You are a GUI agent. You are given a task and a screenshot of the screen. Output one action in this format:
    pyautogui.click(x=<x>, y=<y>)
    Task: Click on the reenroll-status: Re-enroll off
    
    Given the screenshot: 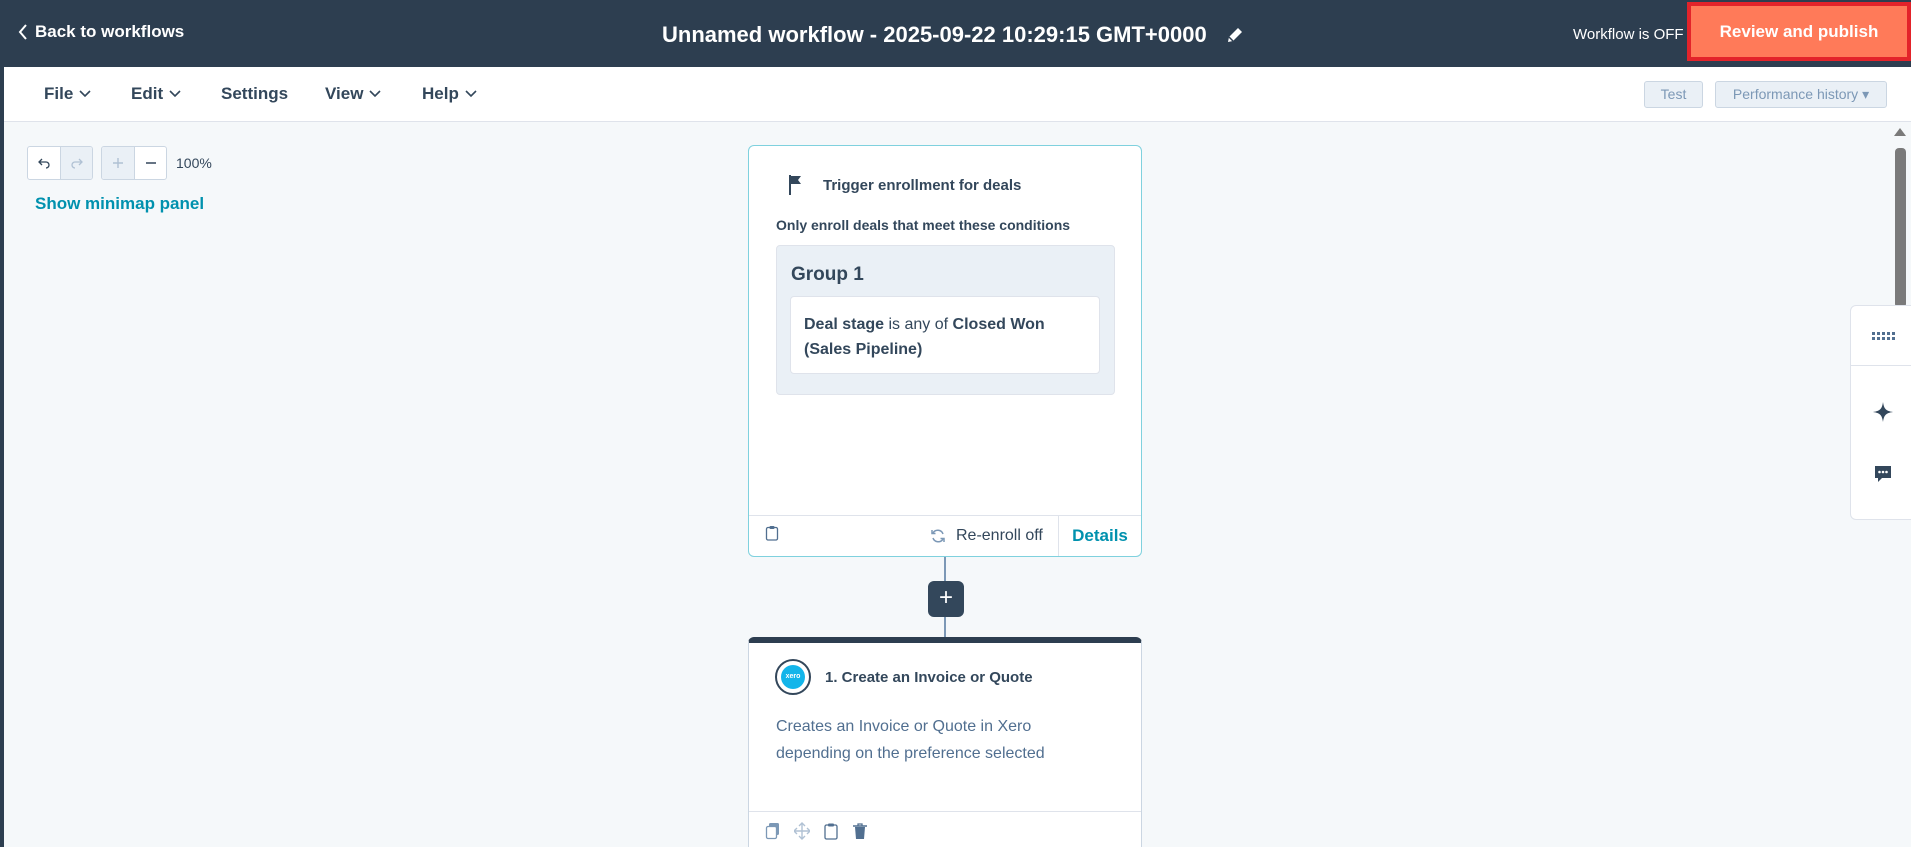 What is the action you would take?
    pyautogui.click(x=986, y=536)
    